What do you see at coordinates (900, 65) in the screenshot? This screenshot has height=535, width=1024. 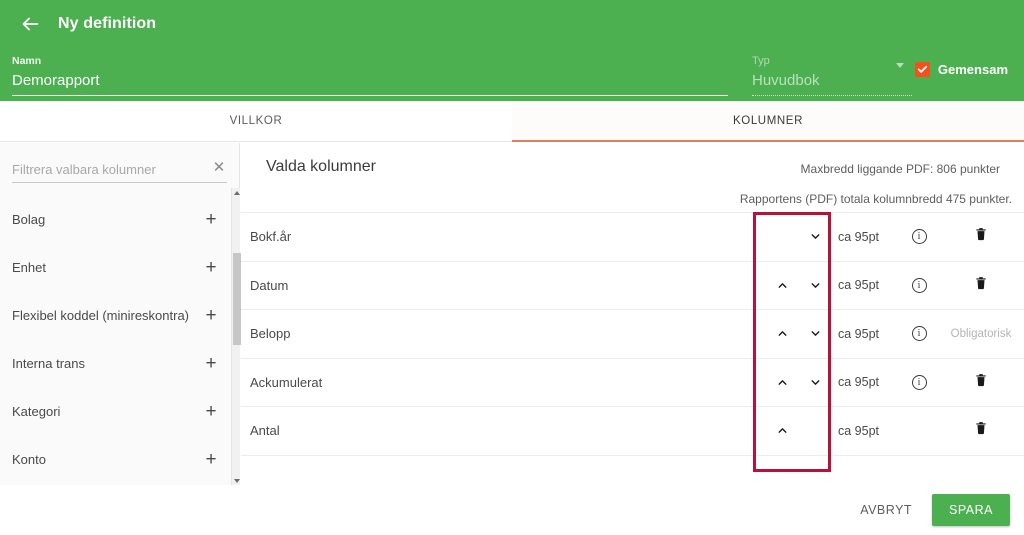 I see `chevron-down-icon` at bounding box center [900, 65].